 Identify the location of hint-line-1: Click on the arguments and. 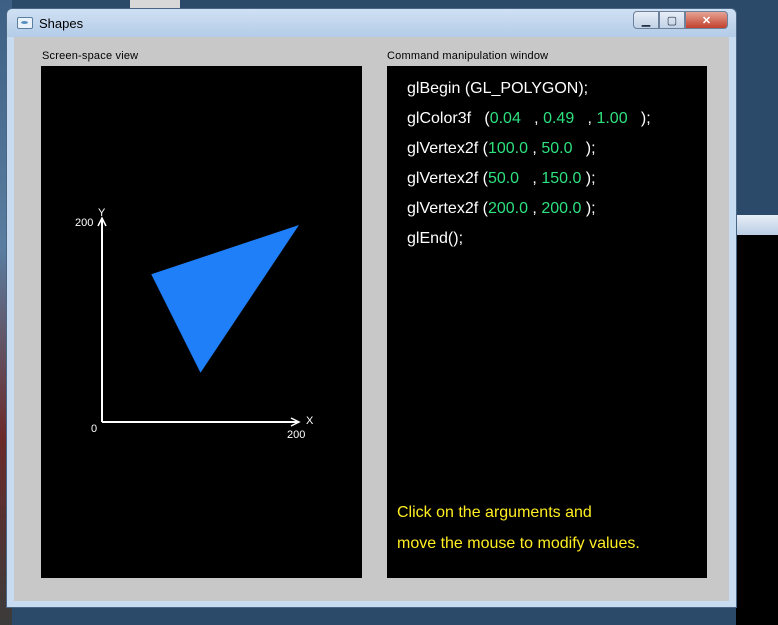
(494, 512).